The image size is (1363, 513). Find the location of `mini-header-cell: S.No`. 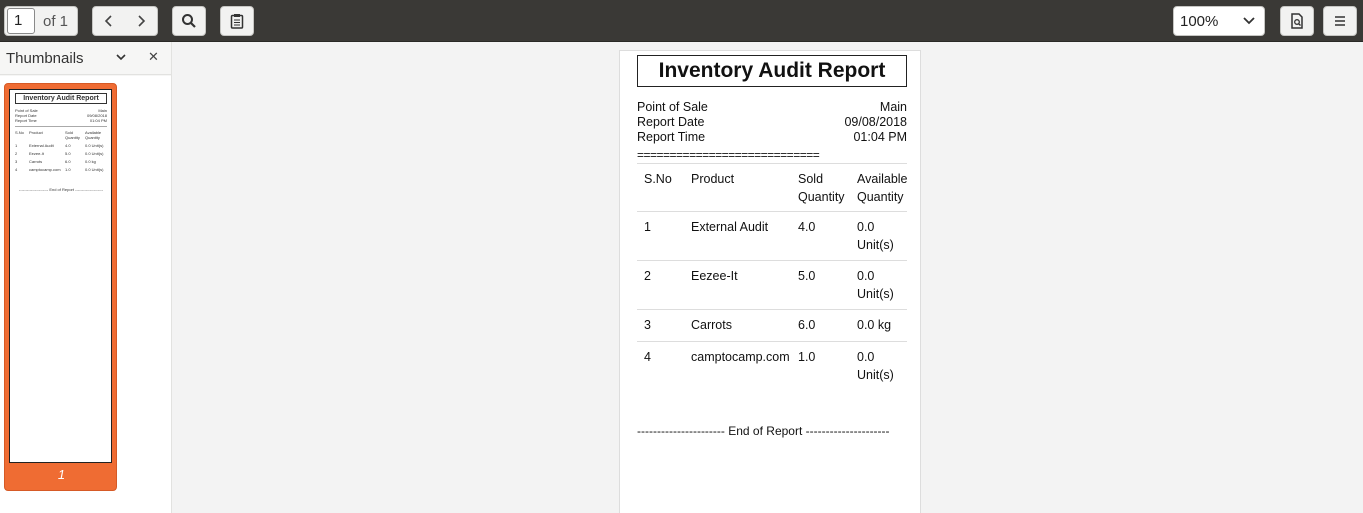

mini-header-cell: S.No is located at coordinates (19, 132).